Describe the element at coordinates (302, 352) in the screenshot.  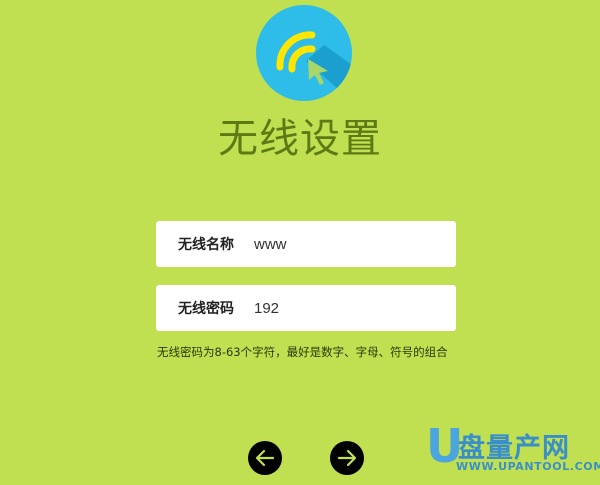
I see `password-hint: 无线密码为8-63个字符，最好是数字、字母、符号的组合` at that location.